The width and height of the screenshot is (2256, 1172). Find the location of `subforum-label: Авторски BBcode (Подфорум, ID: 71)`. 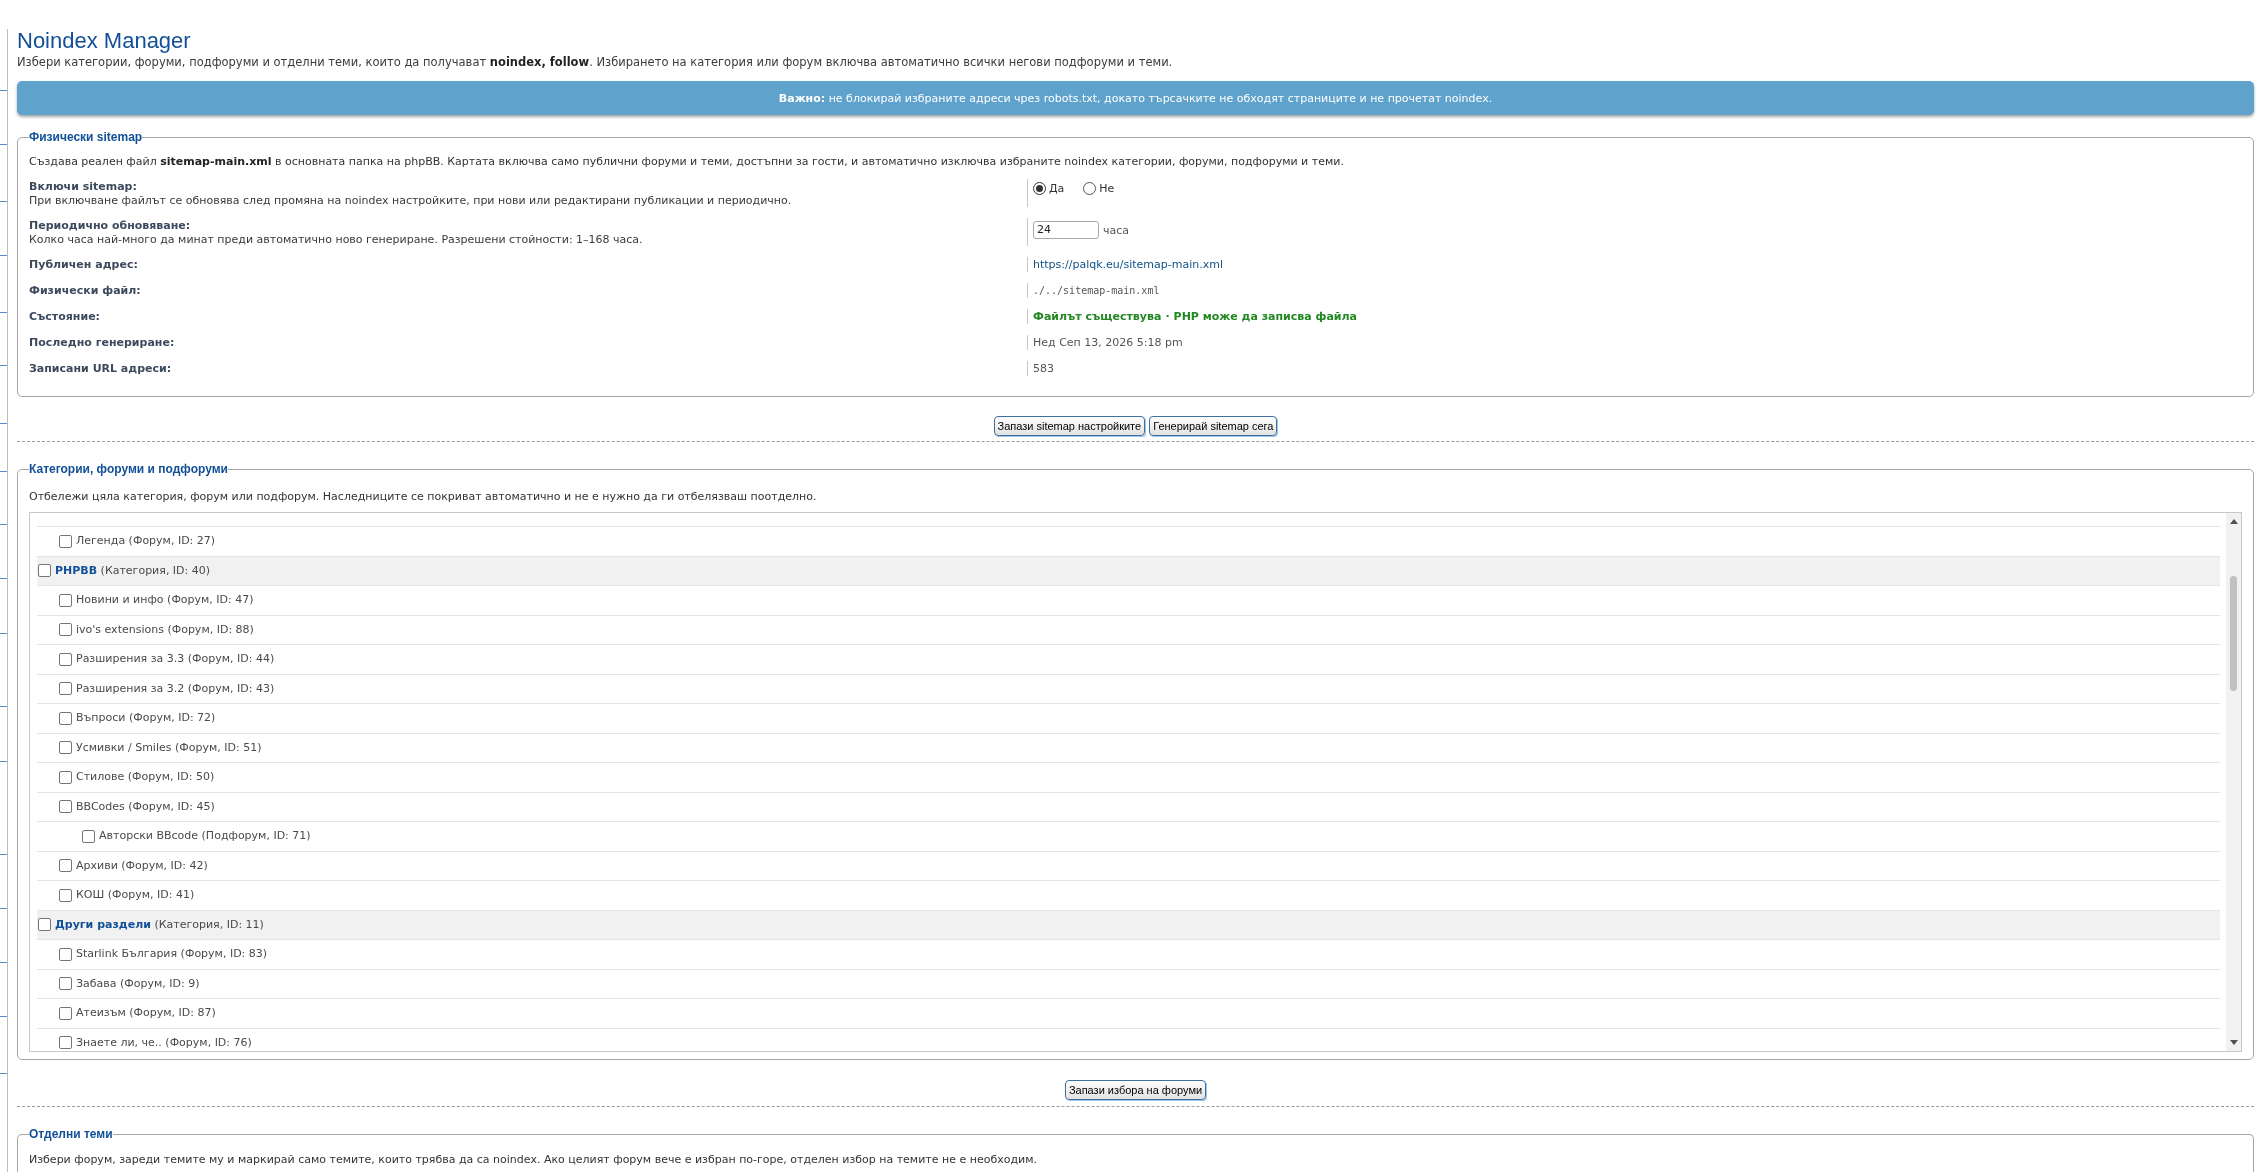

subforum-label: Авторски BBcode (Подфорум, ID: 71) is located at coordinates (205, 836).